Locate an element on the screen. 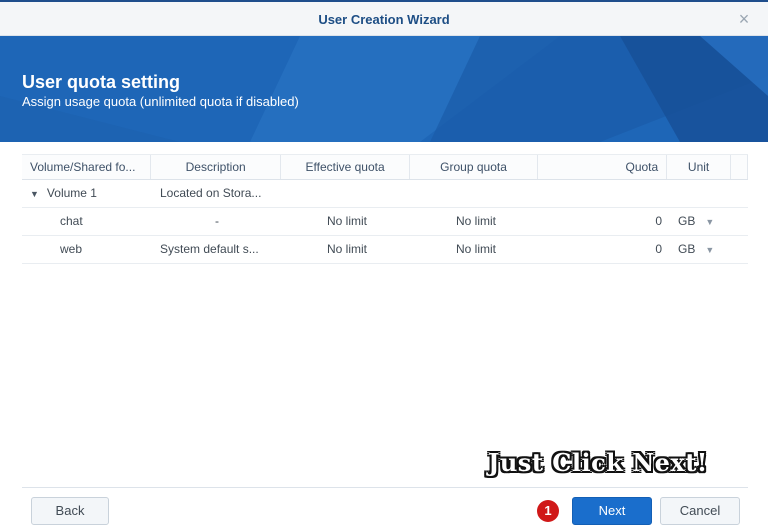 The image size is (768, 532). column-header-filler is located at coordinates (739, 167).